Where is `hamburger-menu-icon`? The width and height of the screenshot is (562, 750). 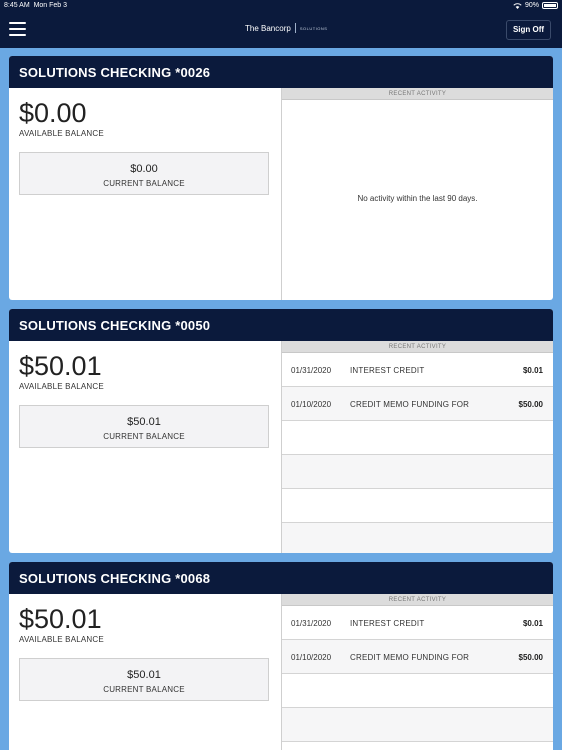
hamburger-menu-icon is located at coordinates (17, 29).